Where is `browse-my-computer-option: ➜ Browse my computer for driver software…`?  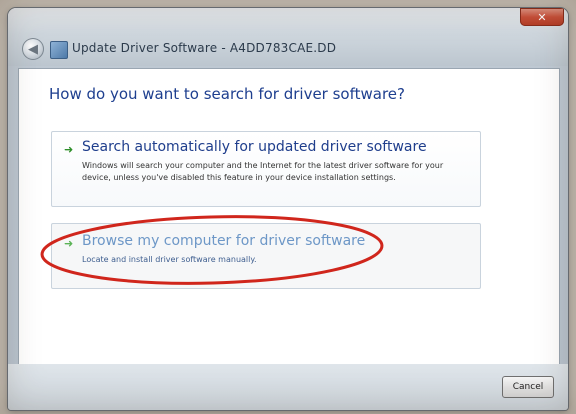
browse-my-computer-option: ➜ Browse my computer for driver software… is located at coordinates (266, 256).